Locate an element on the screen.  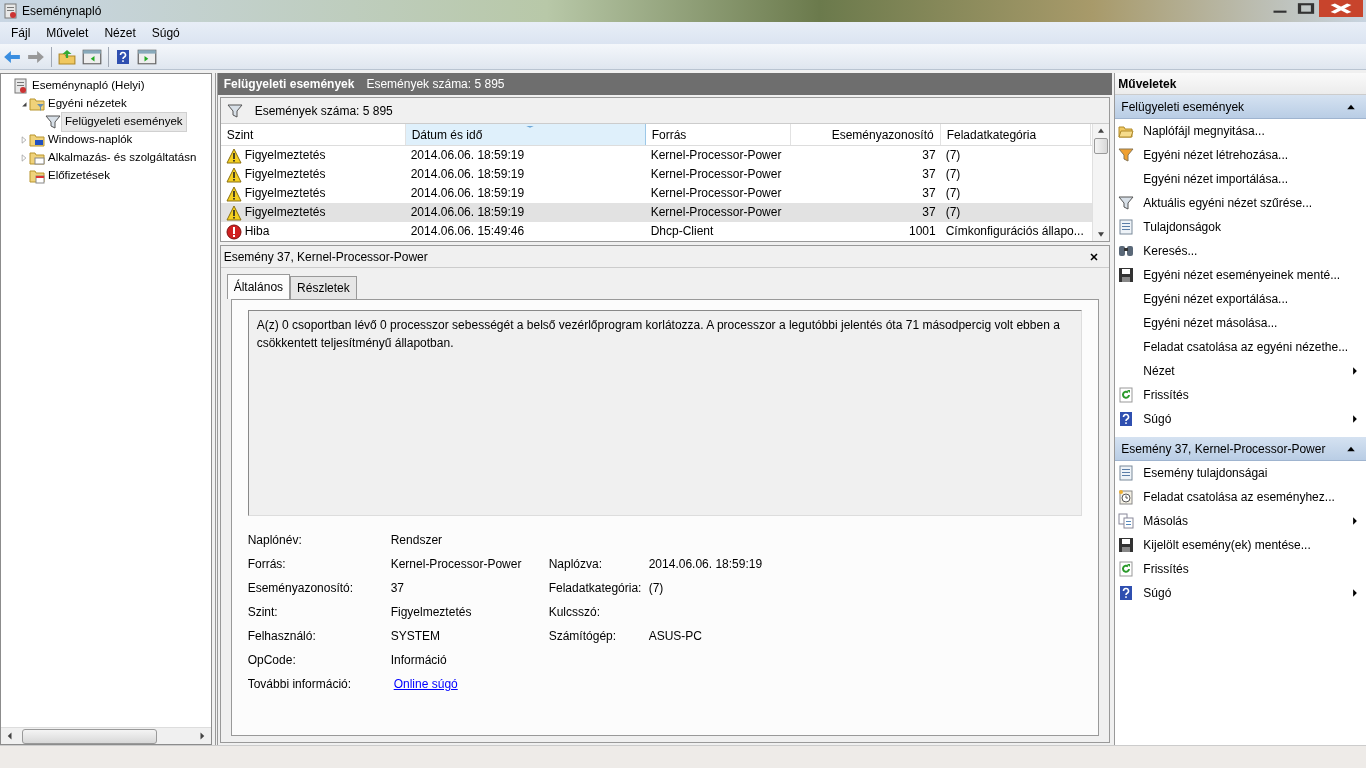
field-value: Kernel-Processor-Power is located at coordinates (456, 564).